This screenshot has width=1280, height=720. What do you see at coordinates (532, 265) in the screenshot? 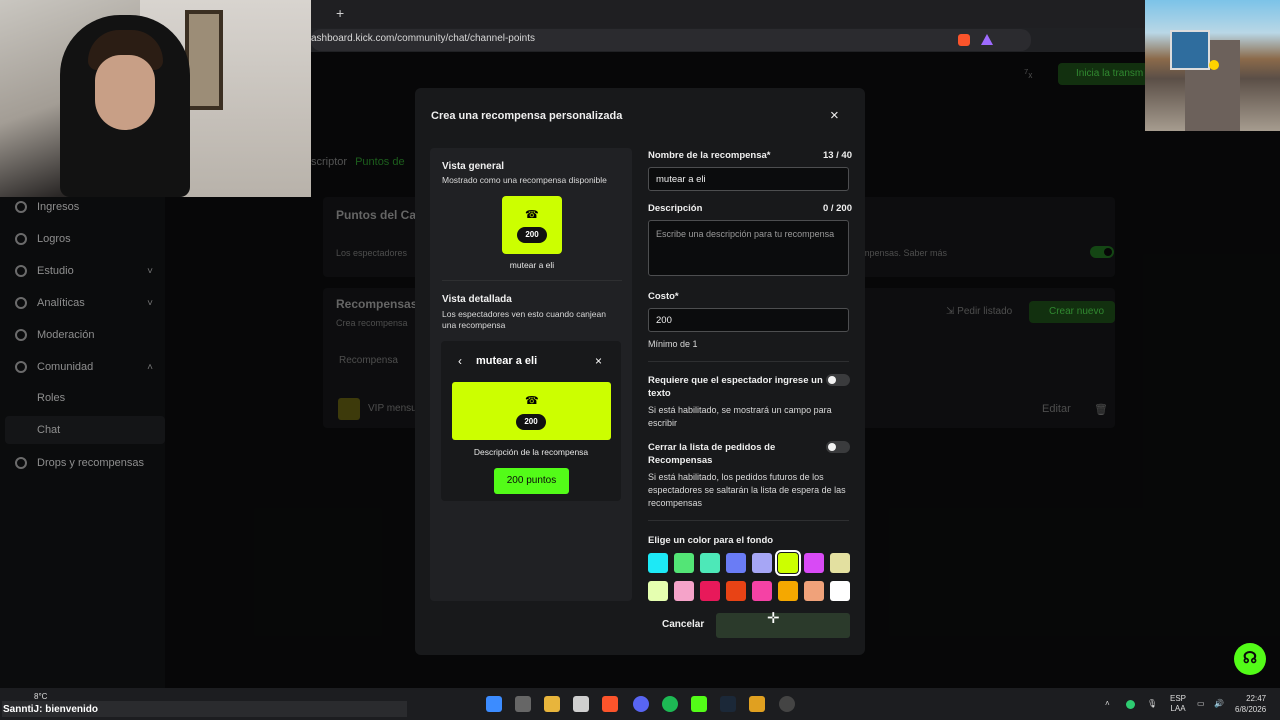
I see `card-name: mutear a eli` at bounding box center [532, 265].